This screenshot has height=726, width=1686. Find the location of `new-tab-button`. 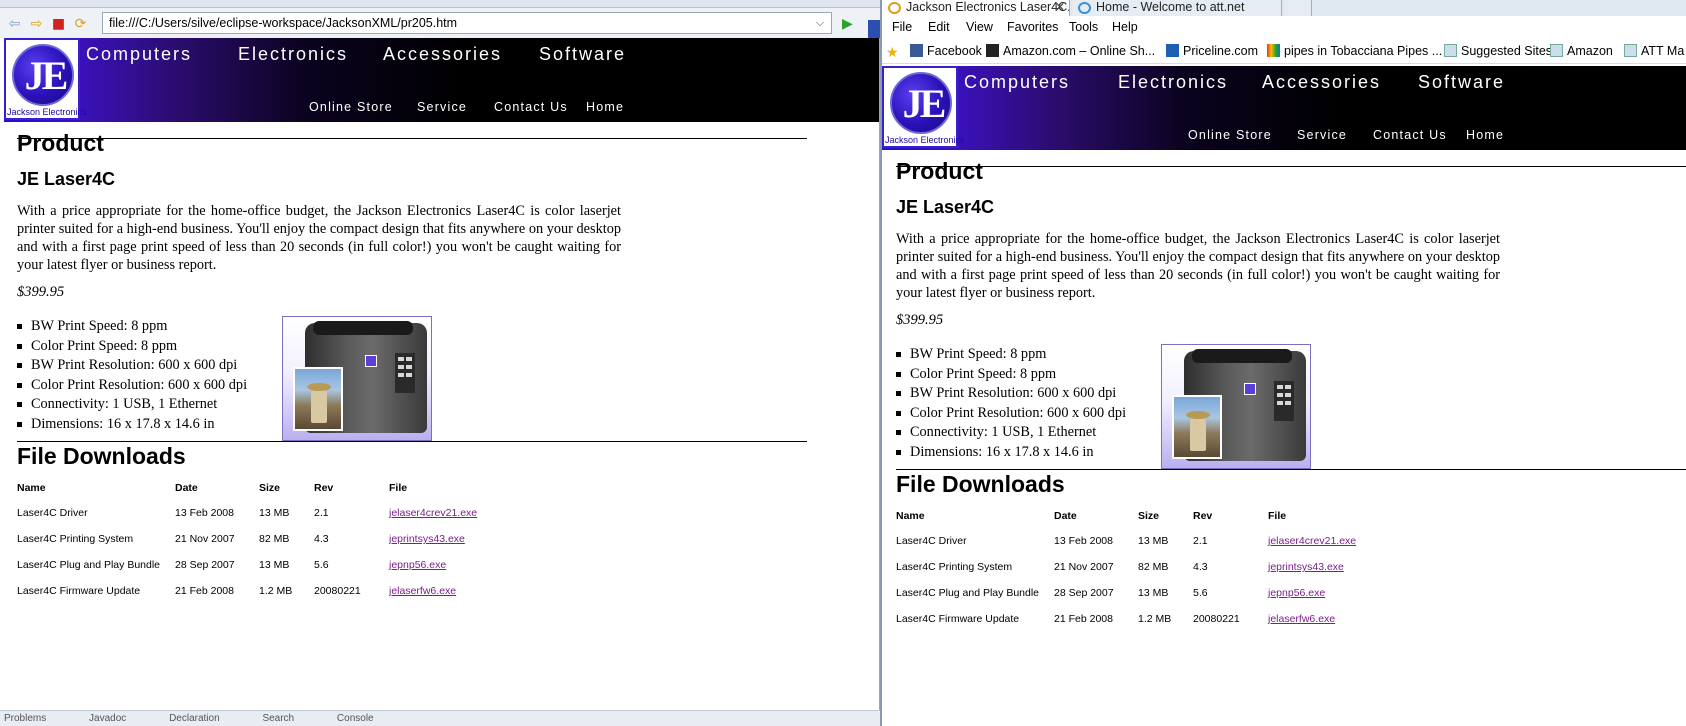

new-tab-button is located at coordinates (1298, 8).